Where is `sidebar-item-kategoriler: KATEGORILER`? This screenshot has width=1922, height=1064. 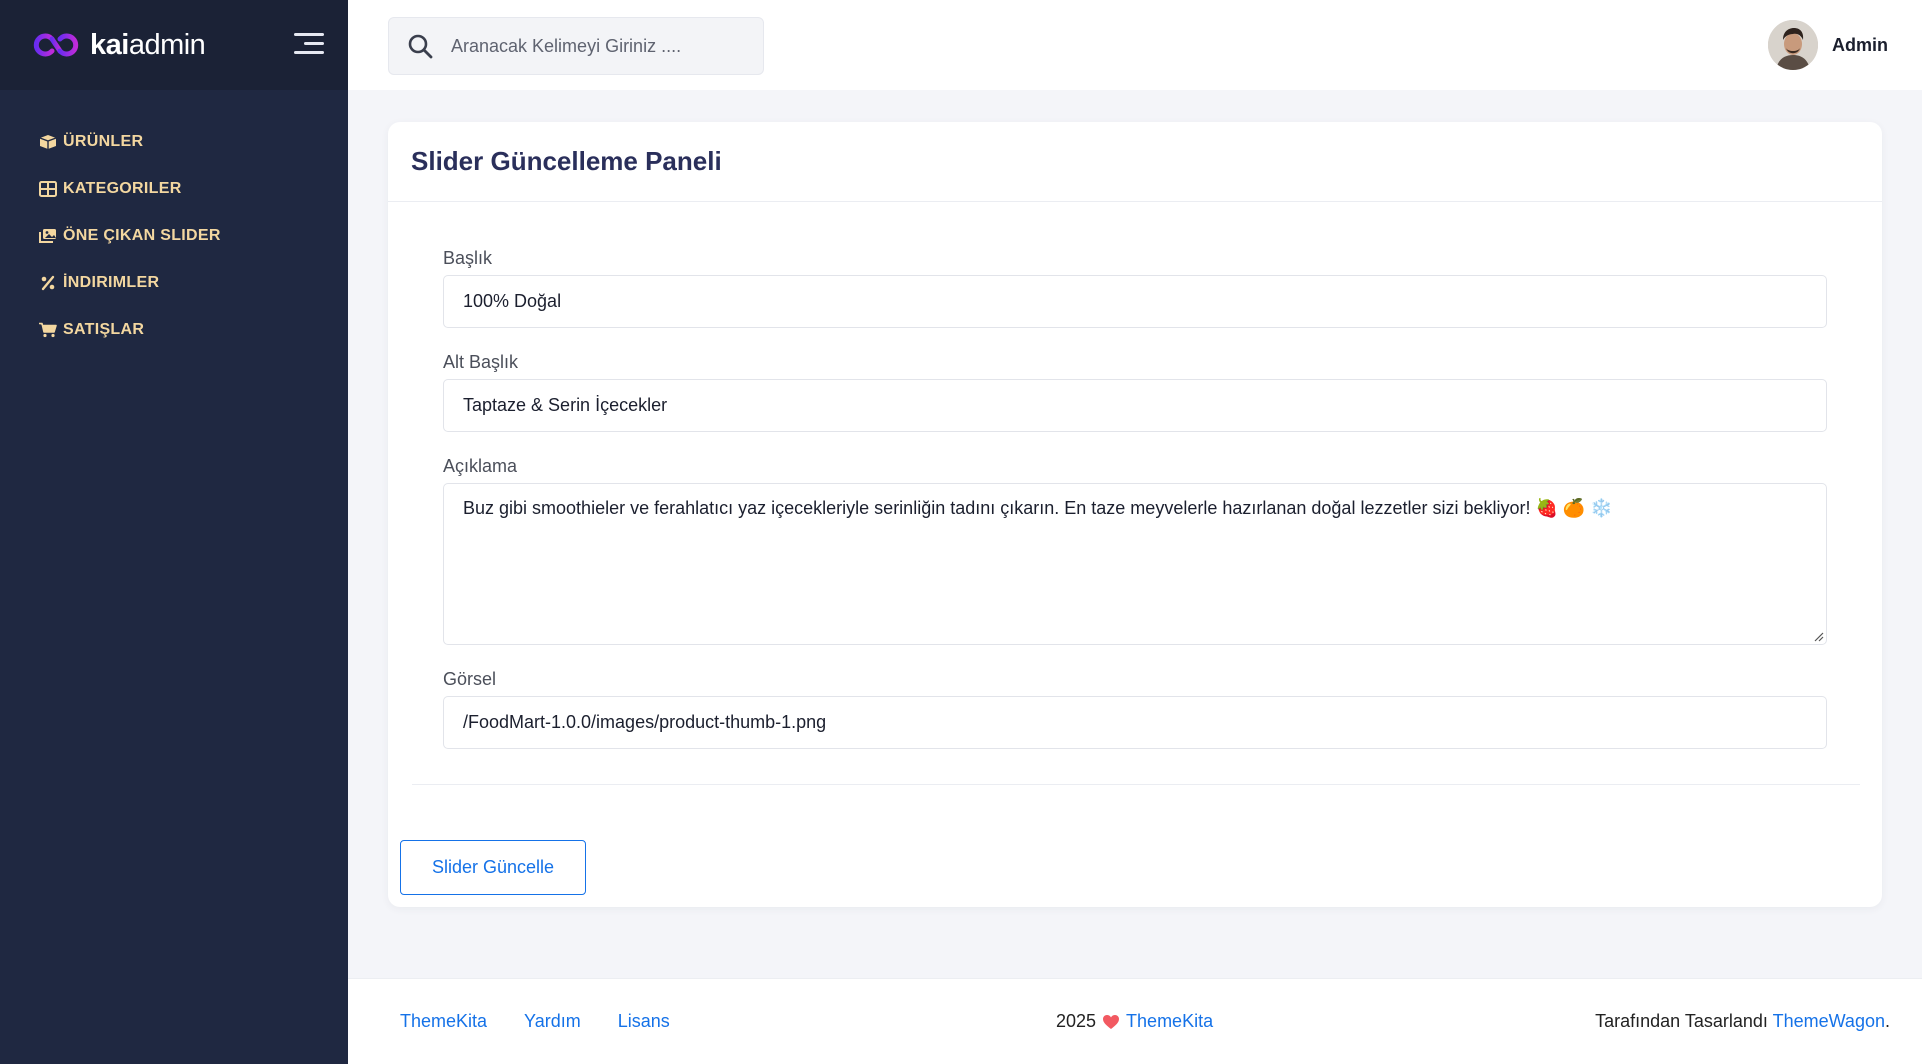
sidebar-item-kategoriler: KATEGORILER is located at coordinates (193, 188).